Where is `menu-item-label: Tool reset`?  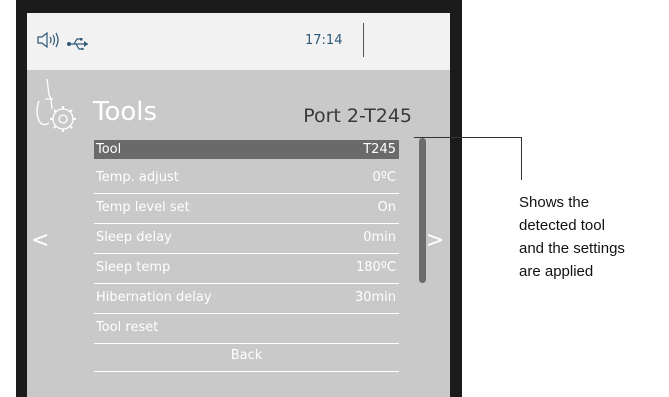 menu-item-label: Tool reset is located at coordinates (127, 327).